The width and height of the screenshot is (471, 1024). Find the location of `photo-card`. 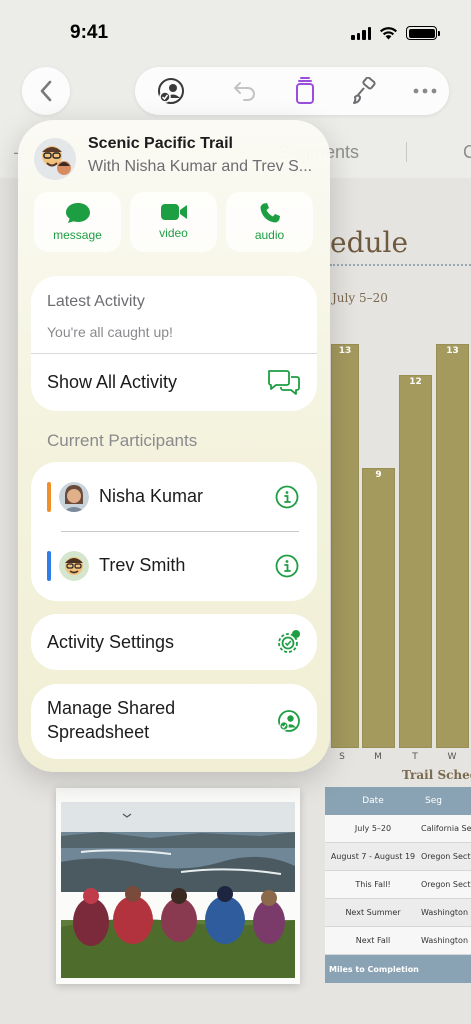

photo-card is located at coordinates (178, 886).